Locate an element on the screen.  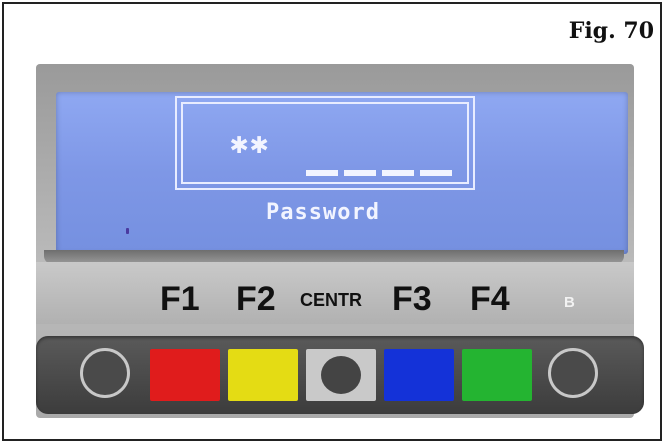
center-button is located at coordinates (341, 375).